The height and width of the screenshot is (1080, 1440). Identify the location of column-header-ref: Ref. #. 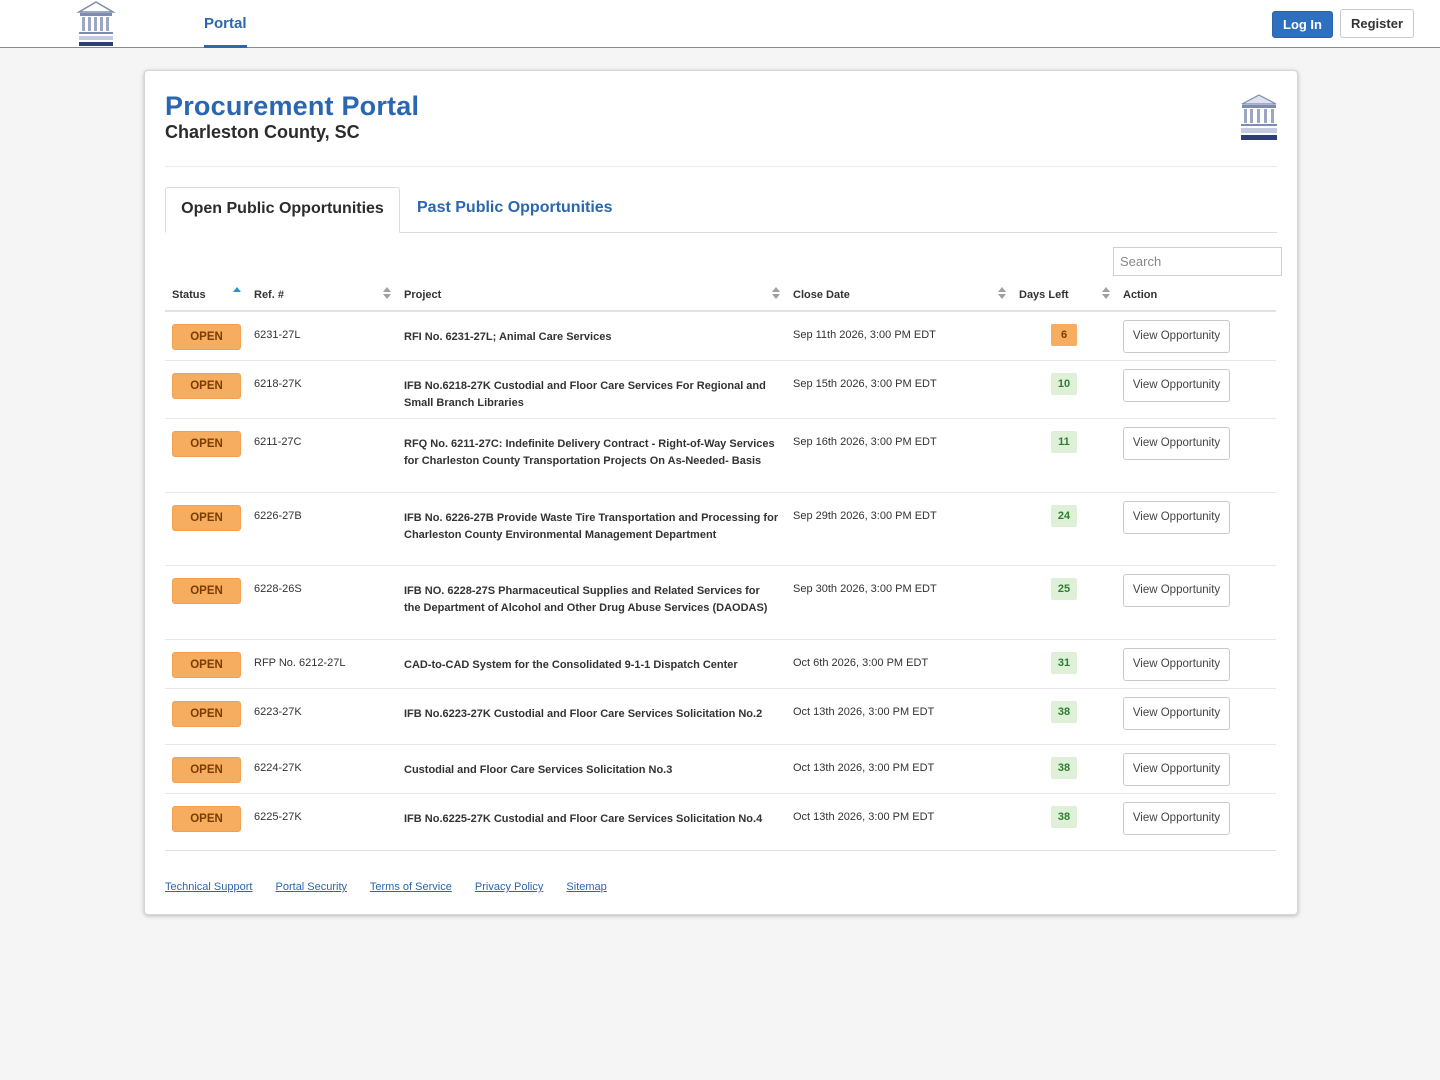
(322, 295).